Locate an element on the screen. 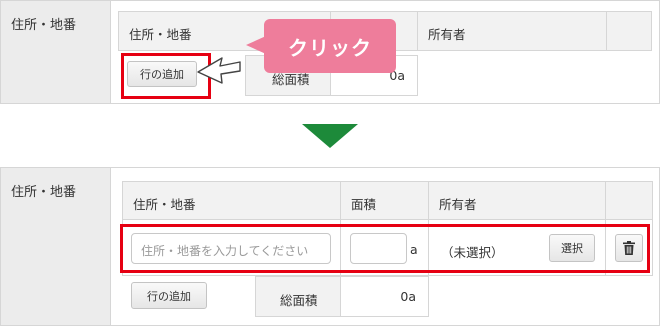  callout-text: クリック is located at coordinates (330, 47).